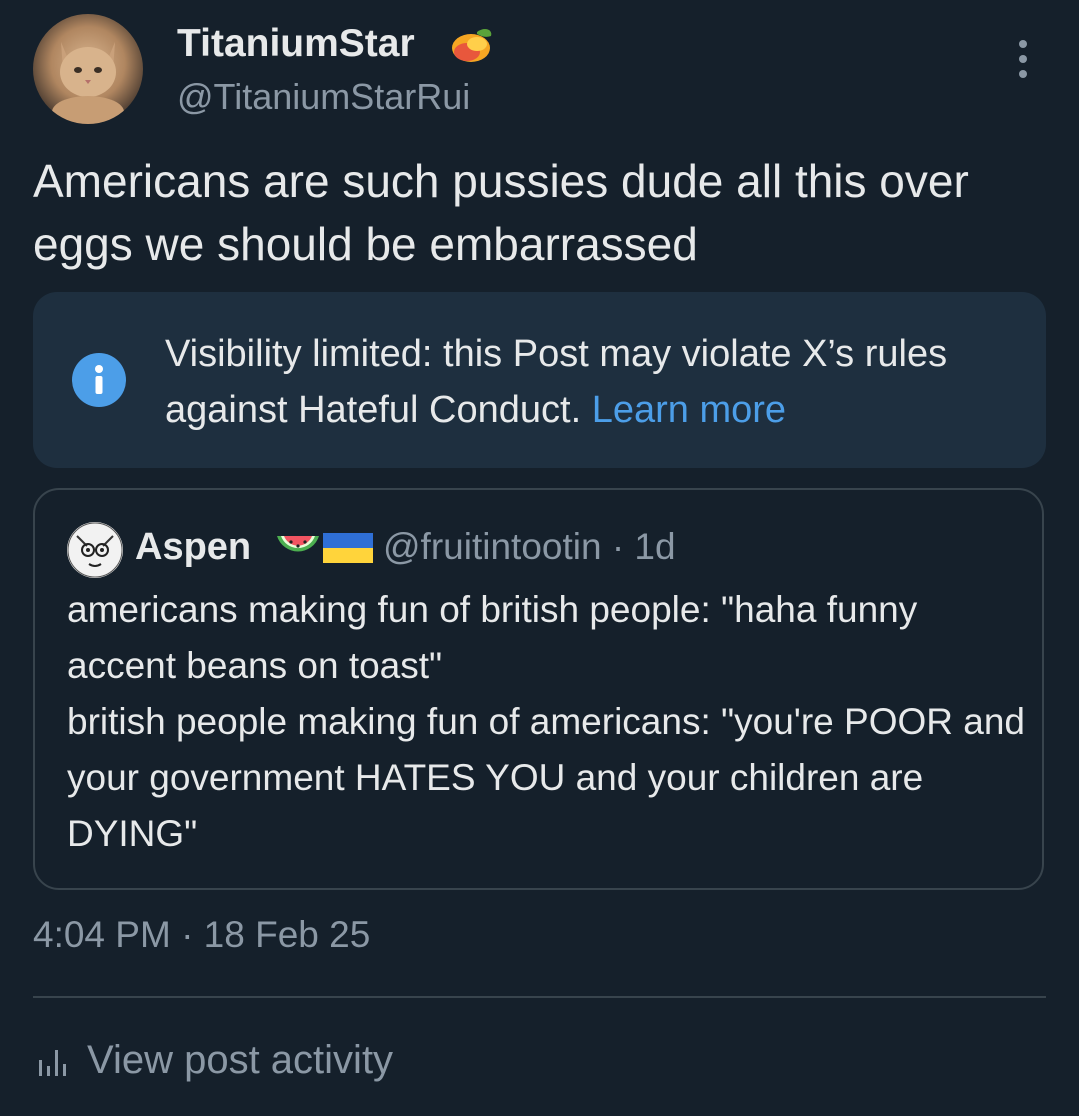 The width and height of the screenshot is (1079, 1116). What do you see at coordinates (99, 380) in the screenshot?
I see `info-icon` at bounding box center [99, 380].